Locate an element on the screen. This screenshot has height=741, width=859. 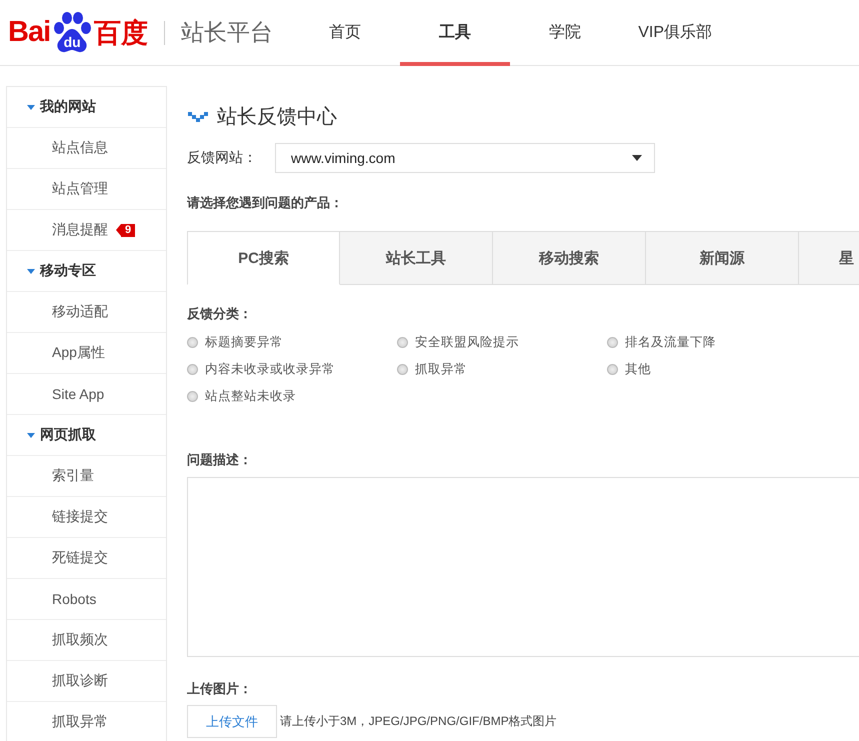
paw-icon is located at coordinates (72, 32).